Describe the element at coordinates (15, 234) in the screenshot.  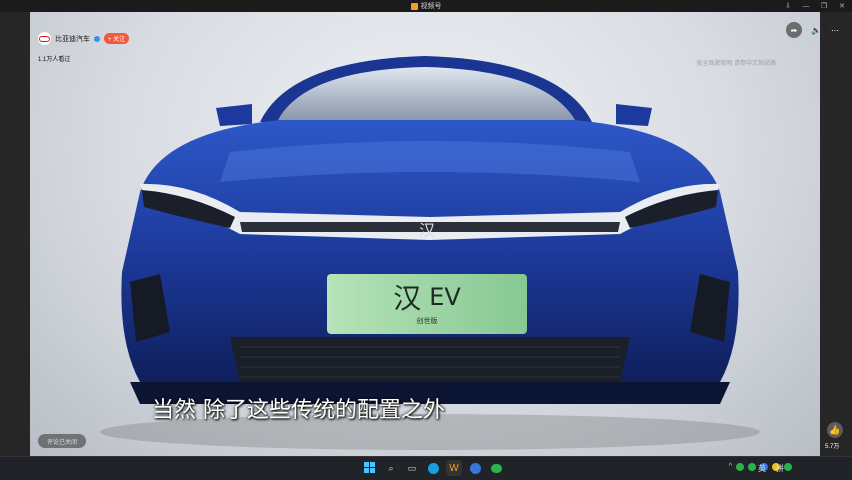
I see `left-panel` at that location.